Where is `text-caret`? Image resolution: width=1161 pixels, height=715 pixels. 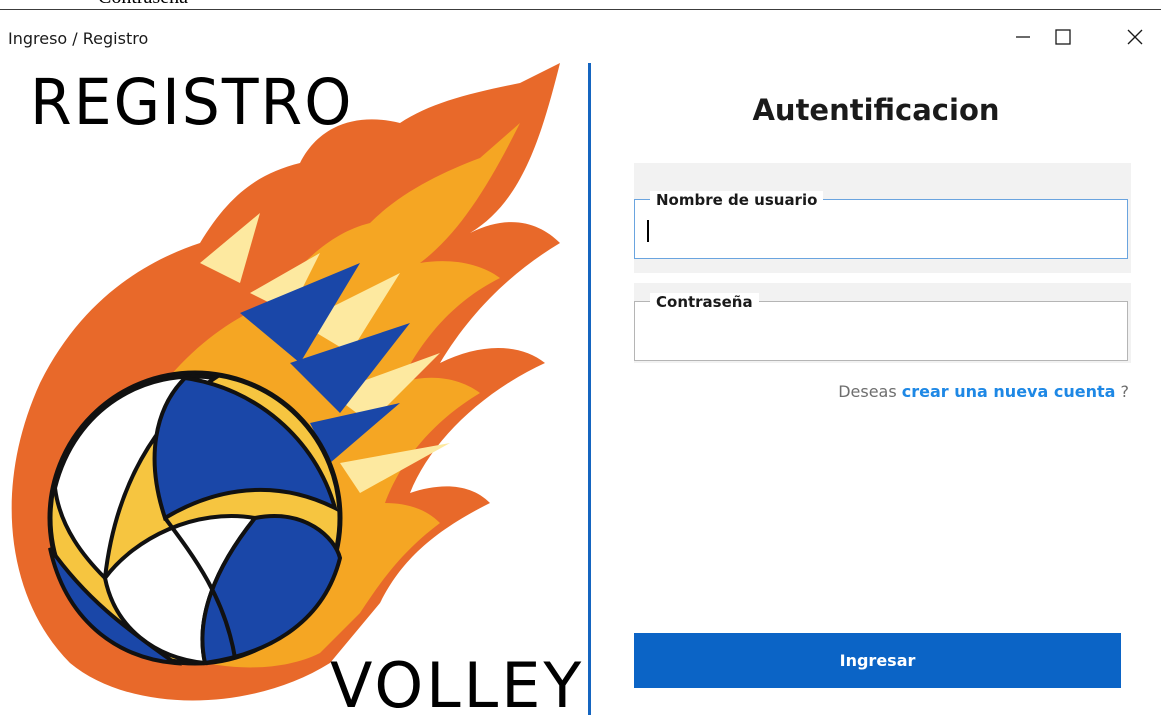
text-caret is located at coordinates (648, 231).